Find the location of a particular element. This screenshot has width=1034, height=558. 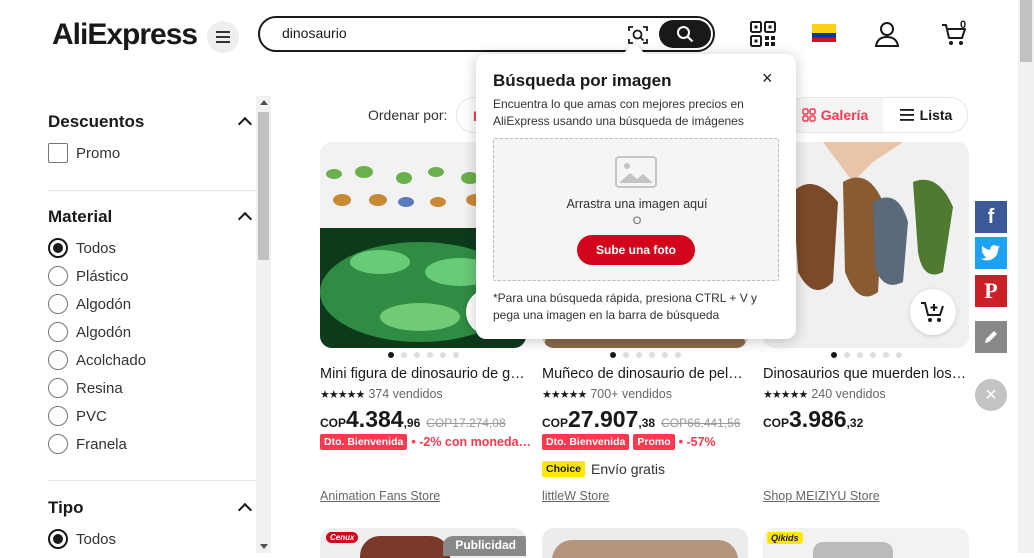

product-card: Qikids is located at coordinates (866, 543).